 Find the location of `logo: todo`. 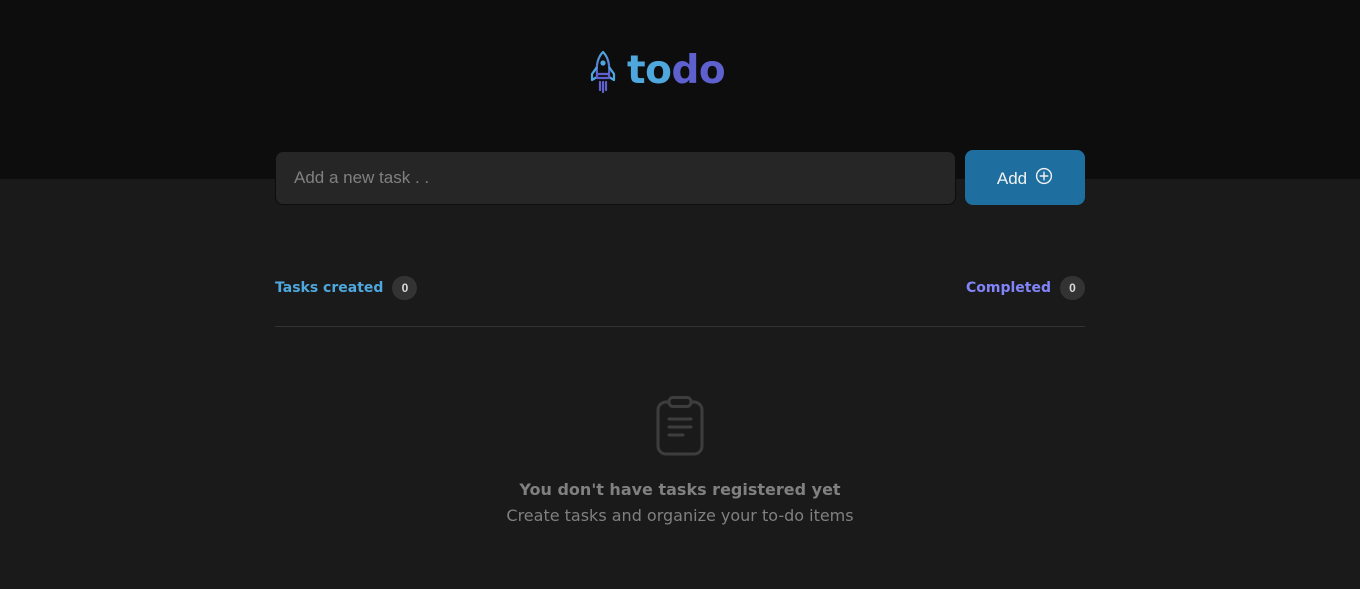

logo: todo is located at coordinates (657, 71).